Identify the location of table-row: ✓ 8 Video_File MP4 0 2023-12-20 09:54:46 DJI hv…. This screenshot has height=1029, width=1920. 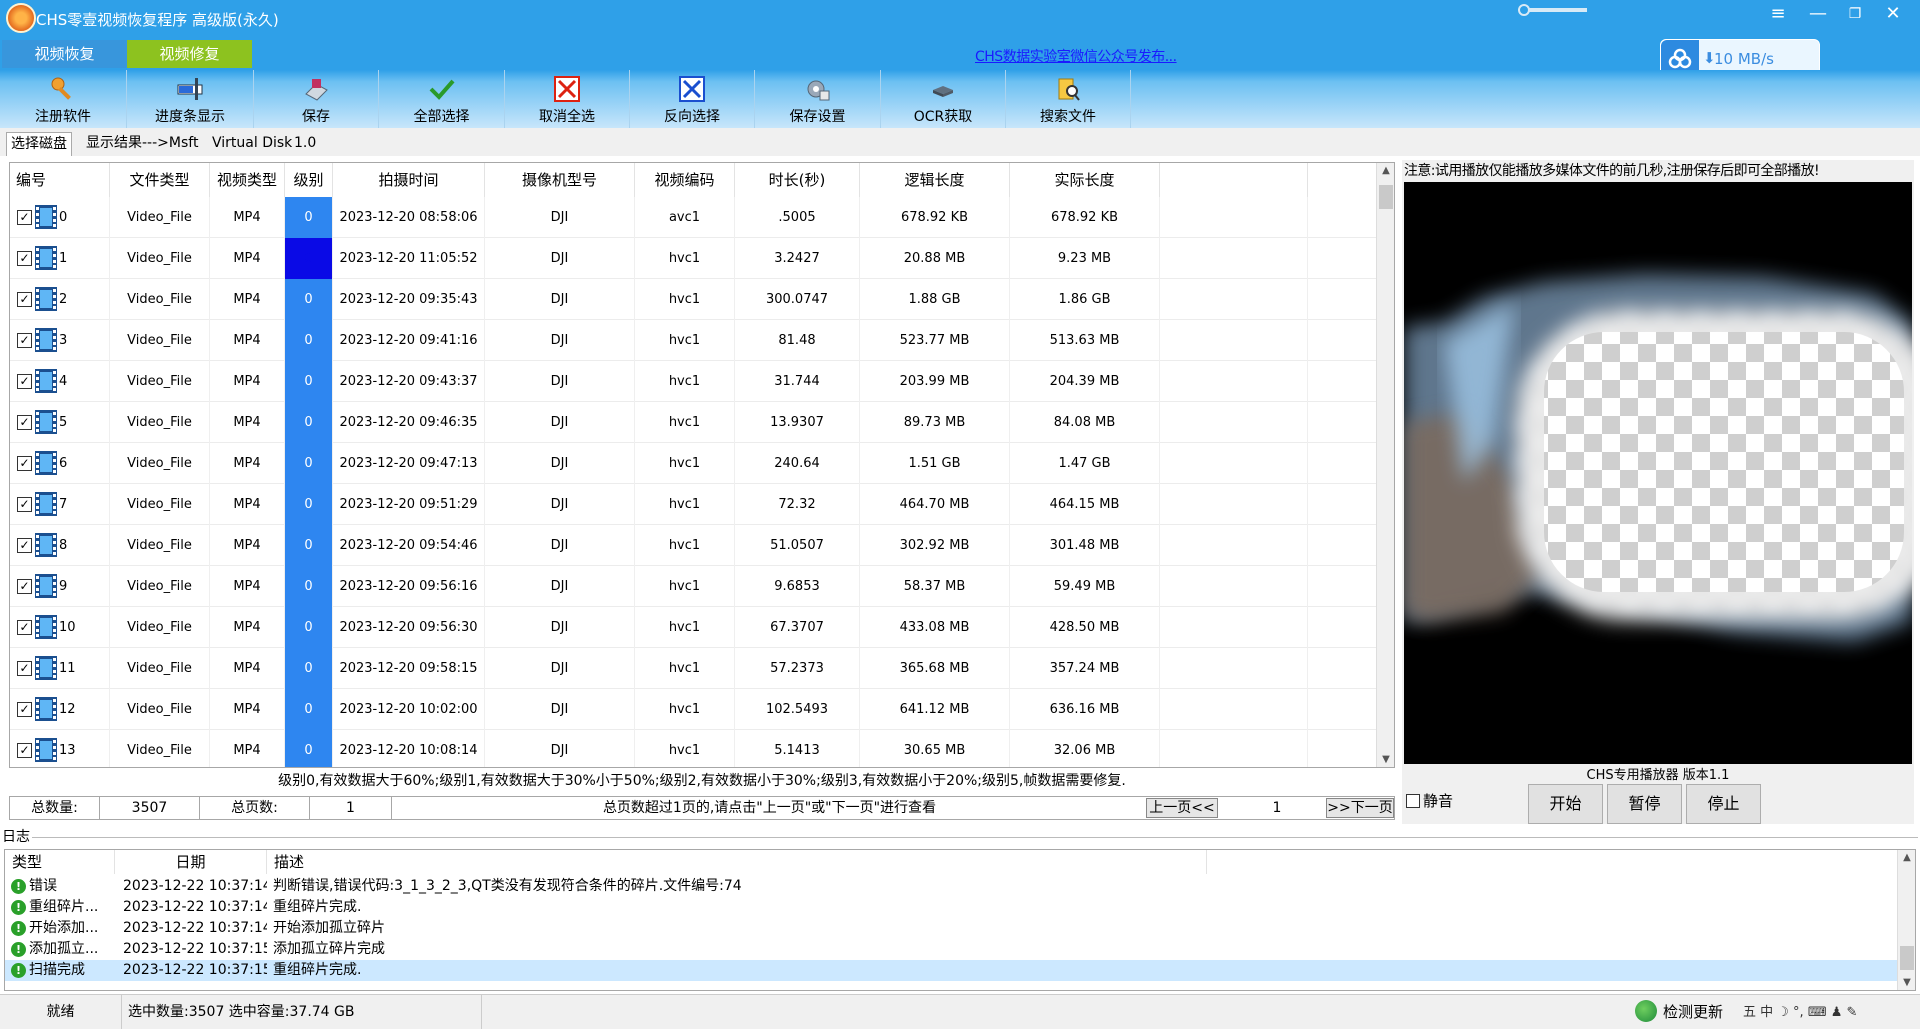
(693, 545).